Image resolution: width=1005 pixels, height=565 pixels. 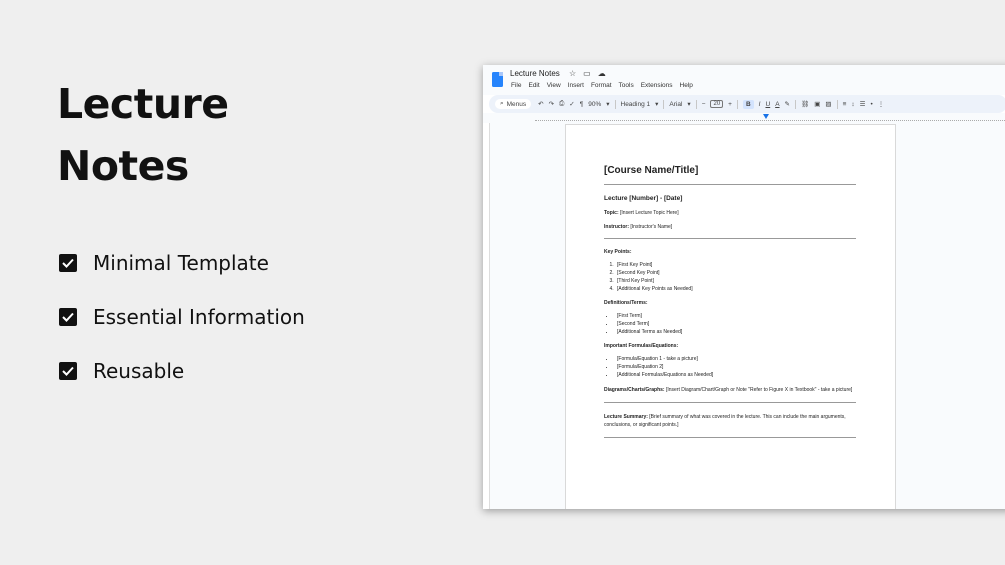 What do you see at coordinates (770, 118) in the screenshot?
I see `ruler-scale` at bounding box center [770, 118].